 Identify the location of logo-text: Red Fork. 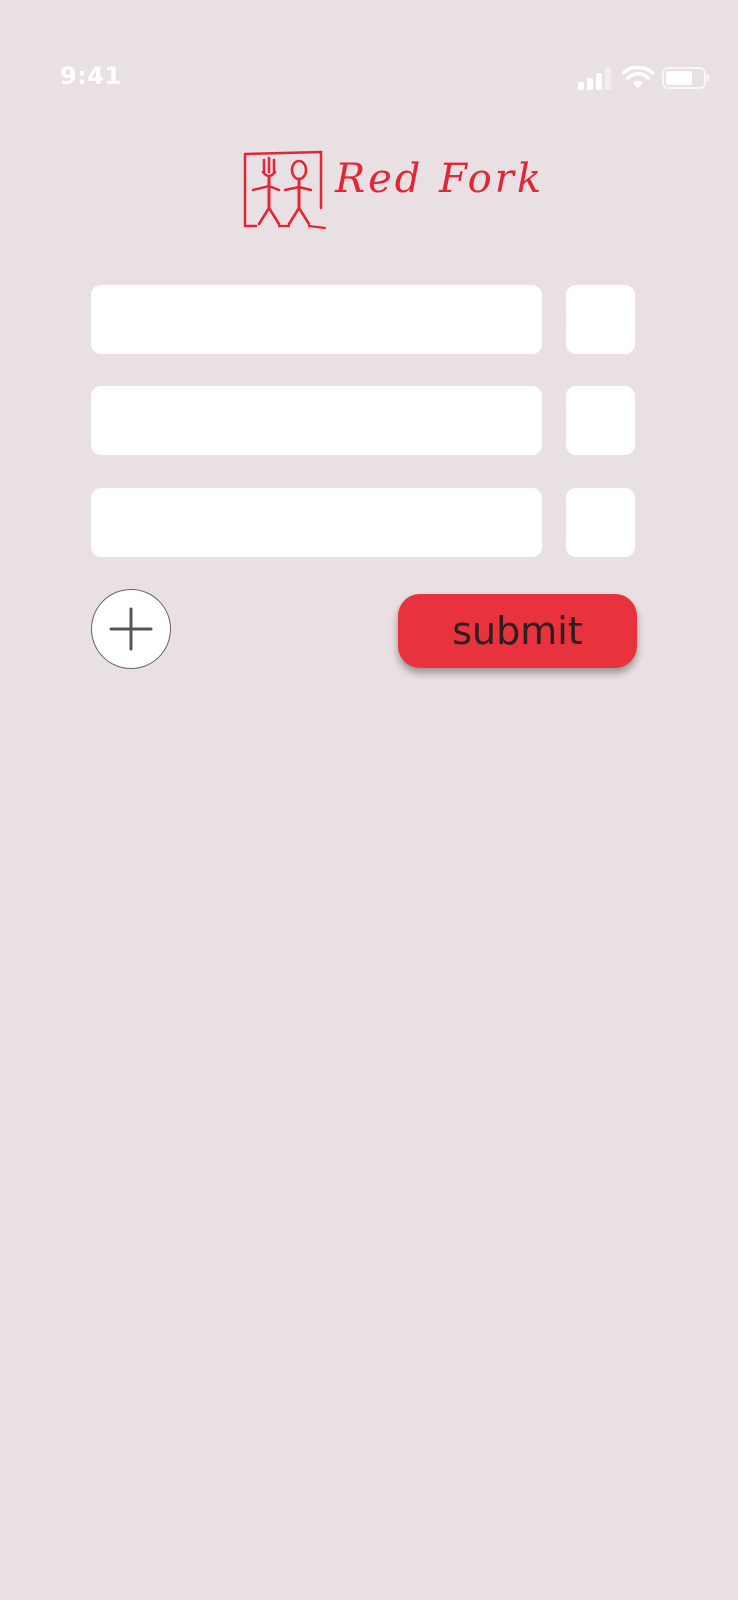
(440, 179).